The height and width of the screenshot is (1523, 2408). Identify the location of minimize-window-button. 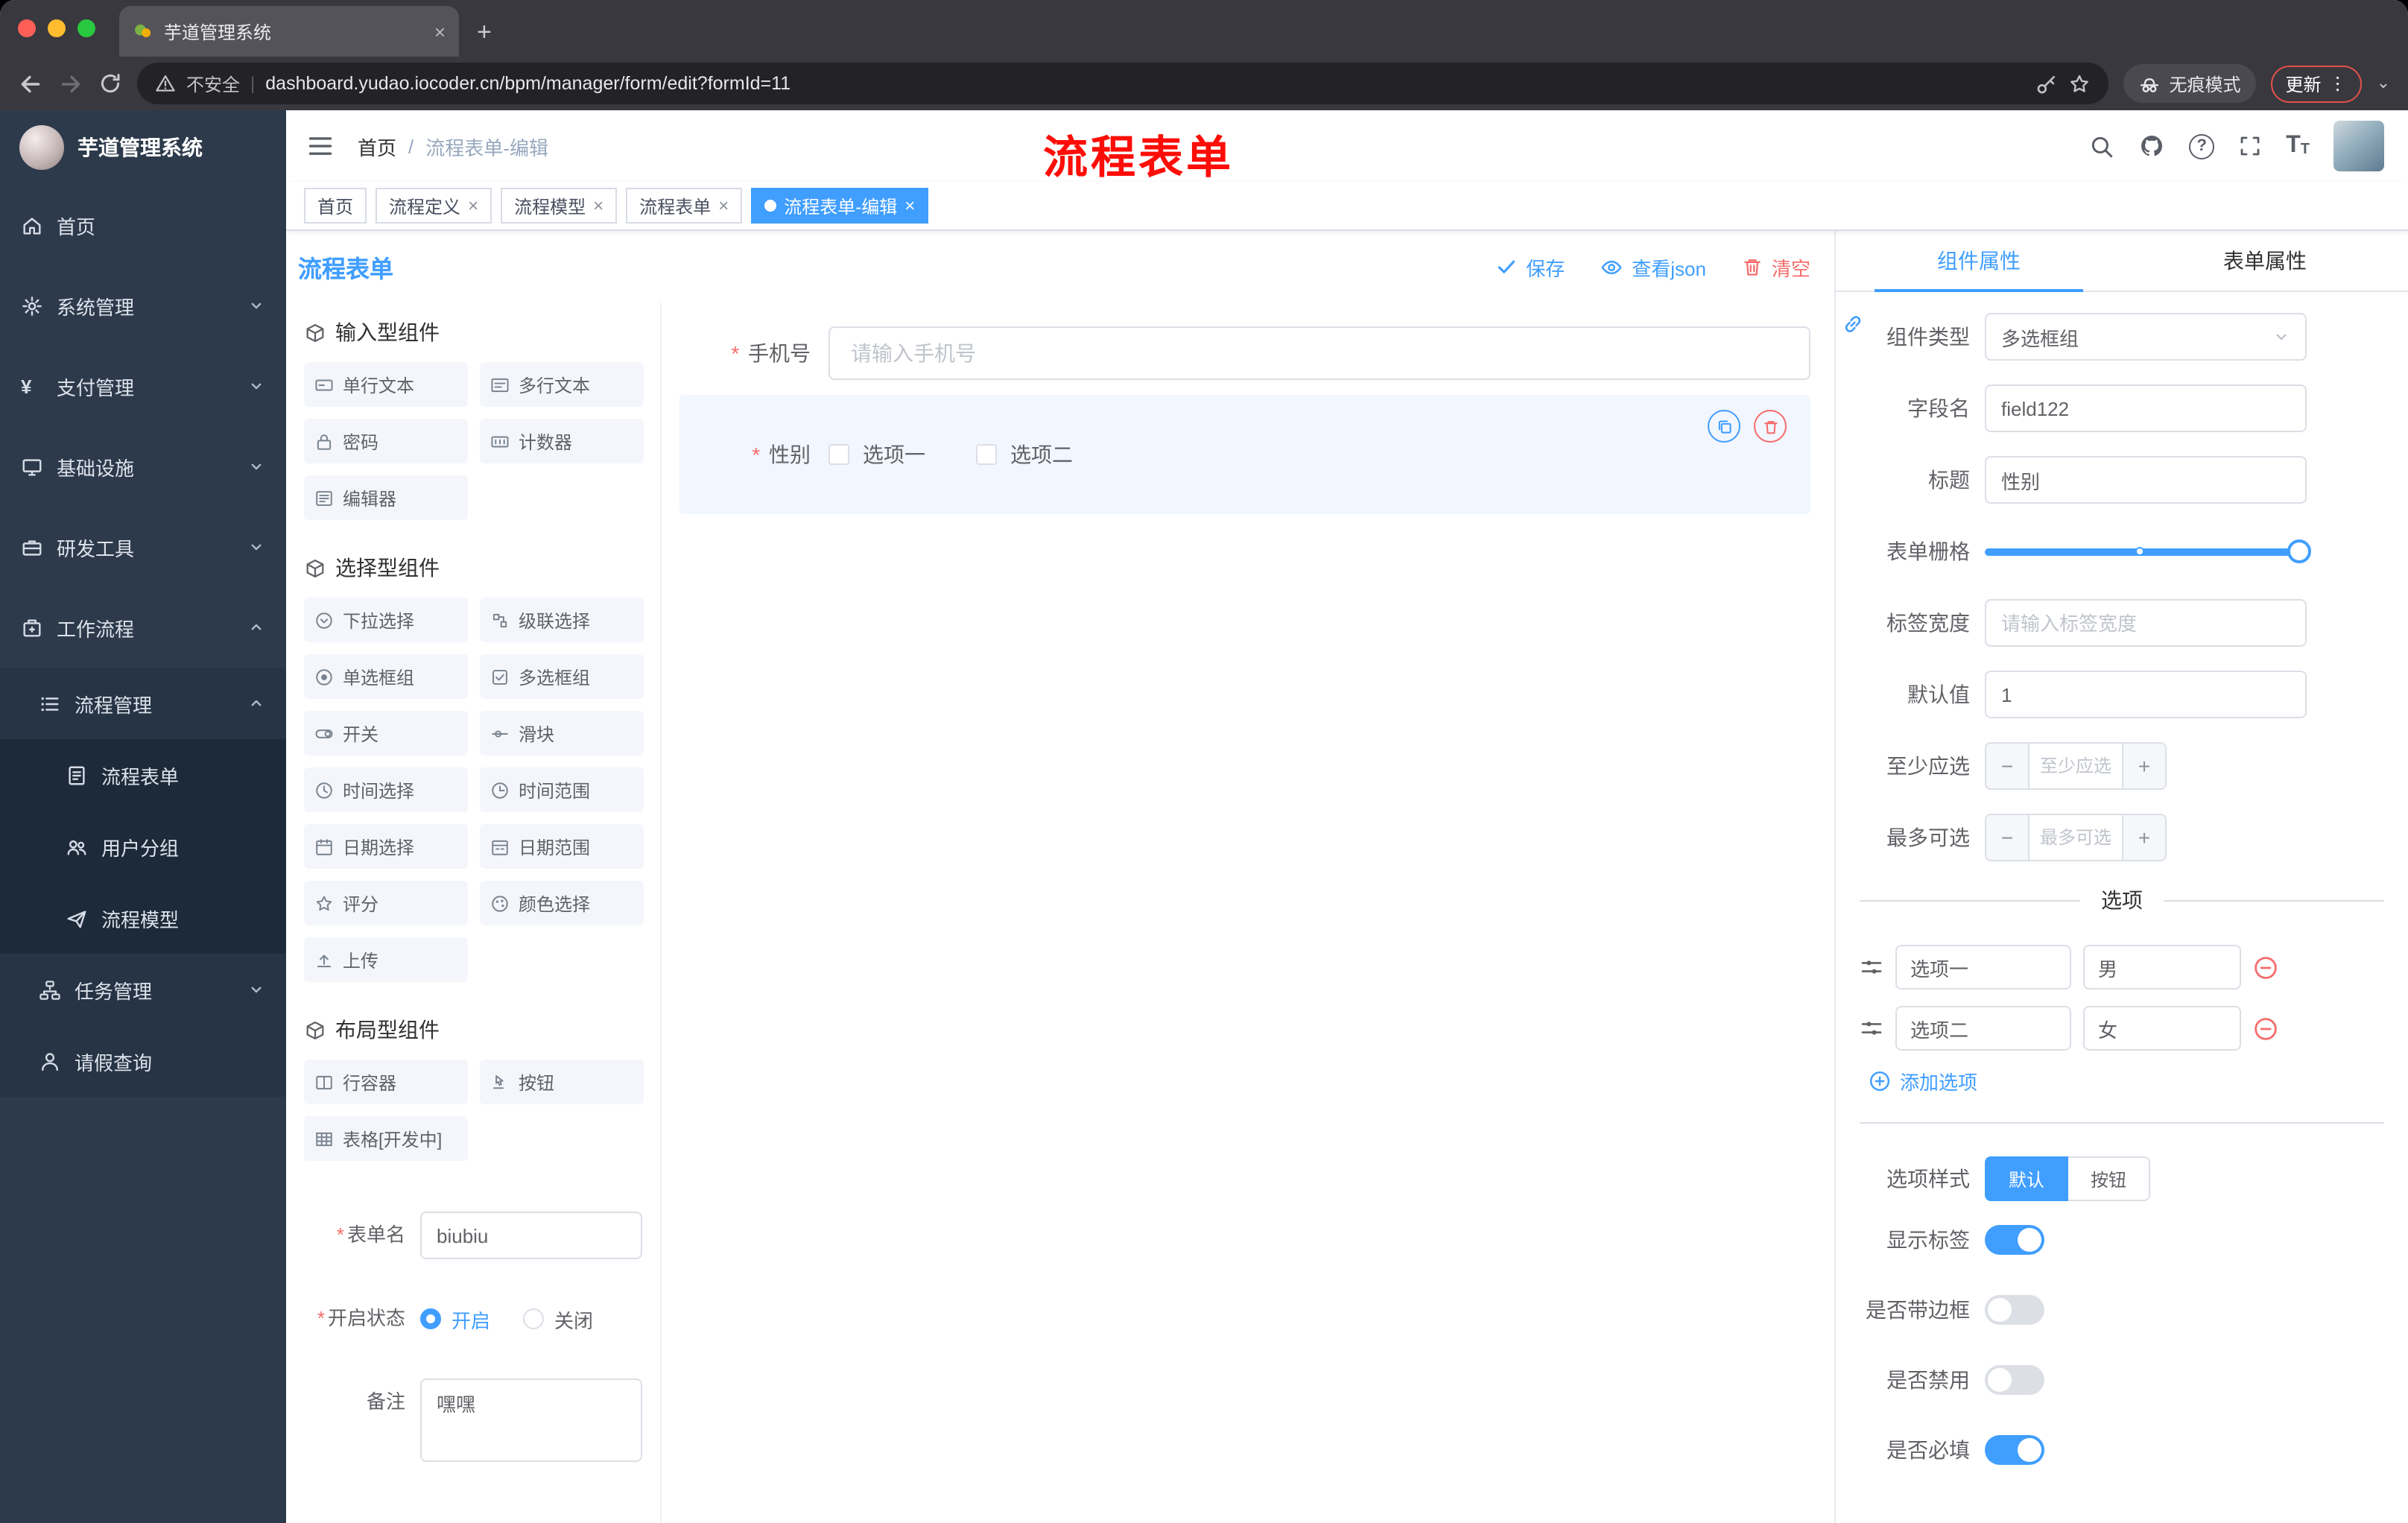
(57, 28).